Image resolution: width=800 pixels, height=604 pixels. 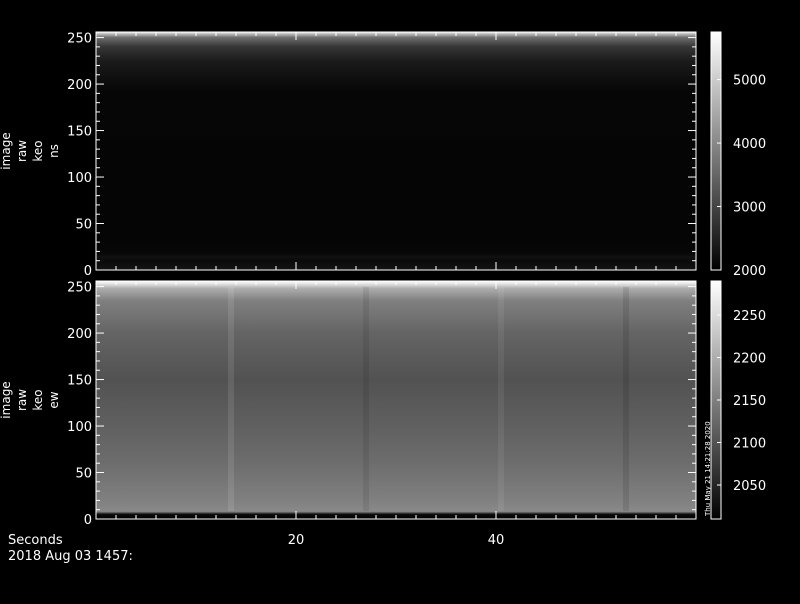 I want to click on colorbar-tick-label: 2050, so click(x=749, y=486).